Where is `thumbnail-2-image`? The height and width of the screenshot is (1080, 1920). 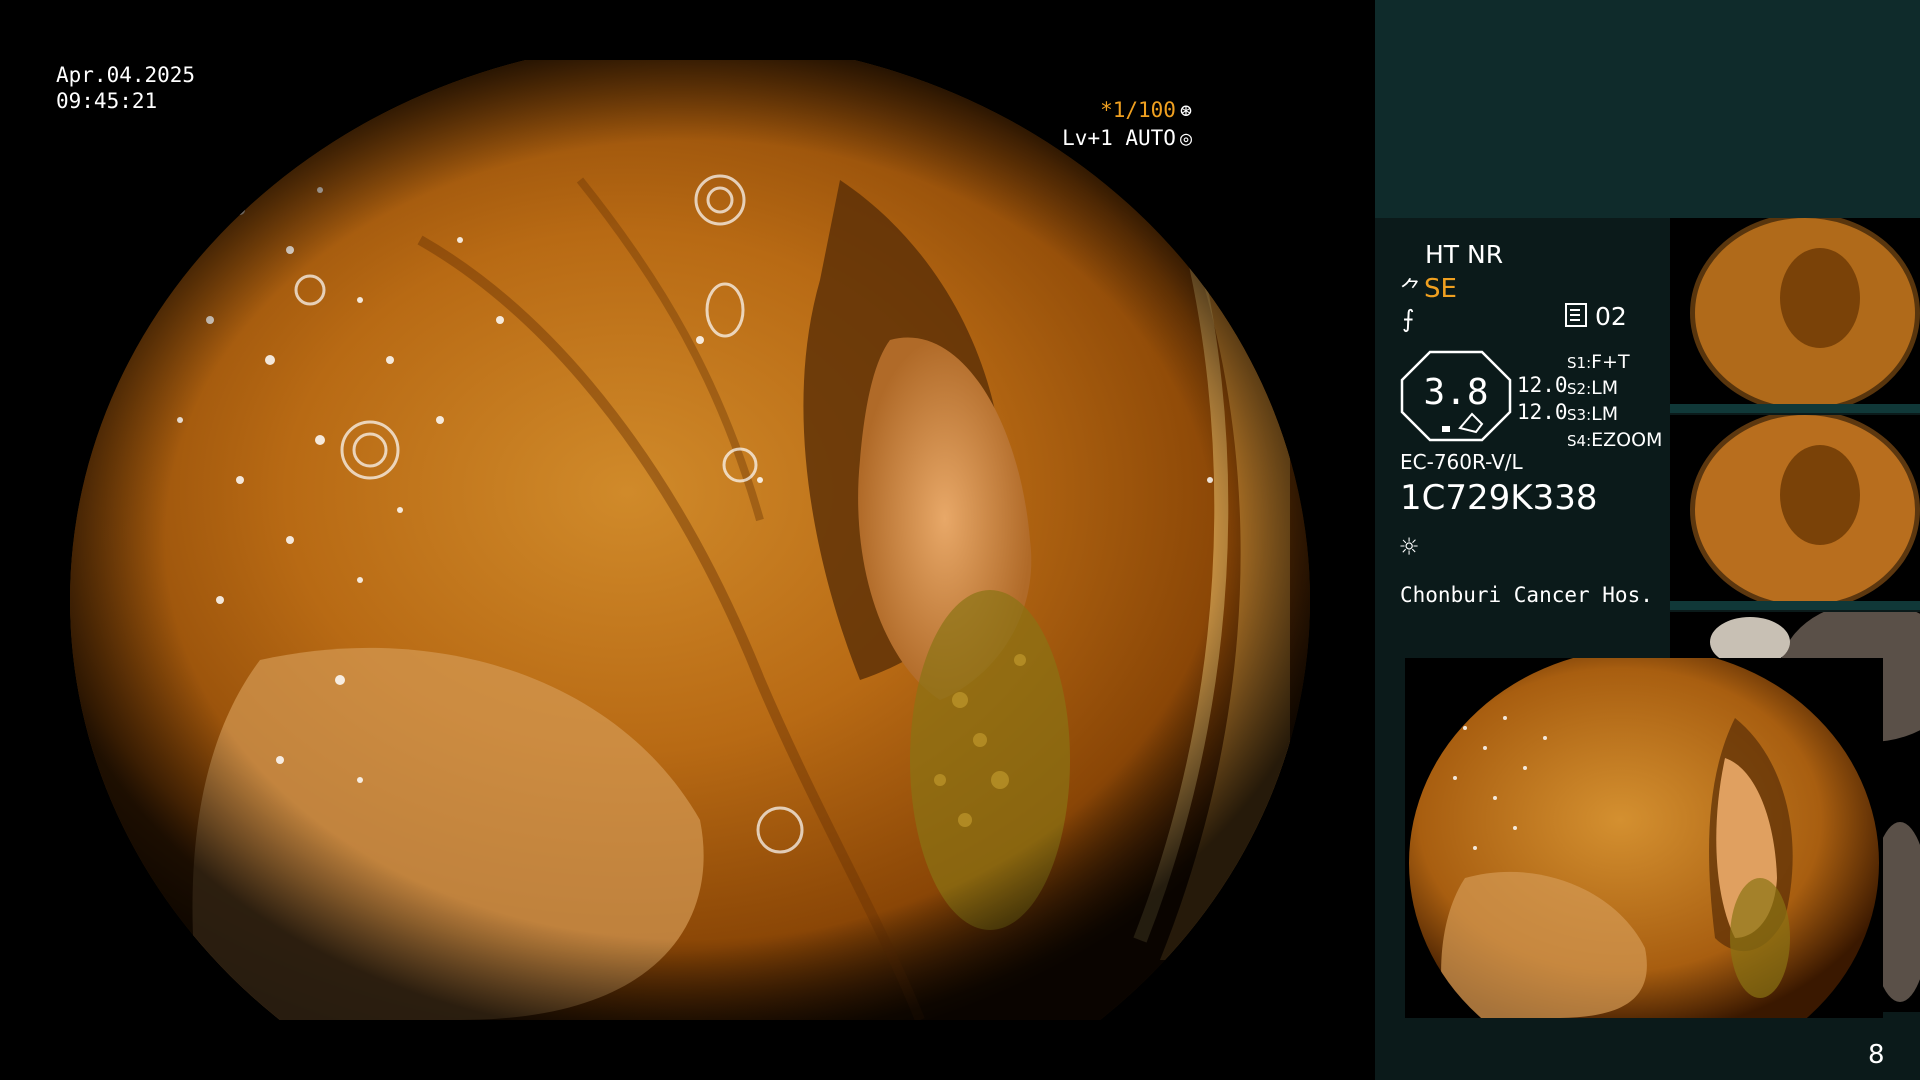
thumbnail-2-image is located at coordinates (1795, 512).